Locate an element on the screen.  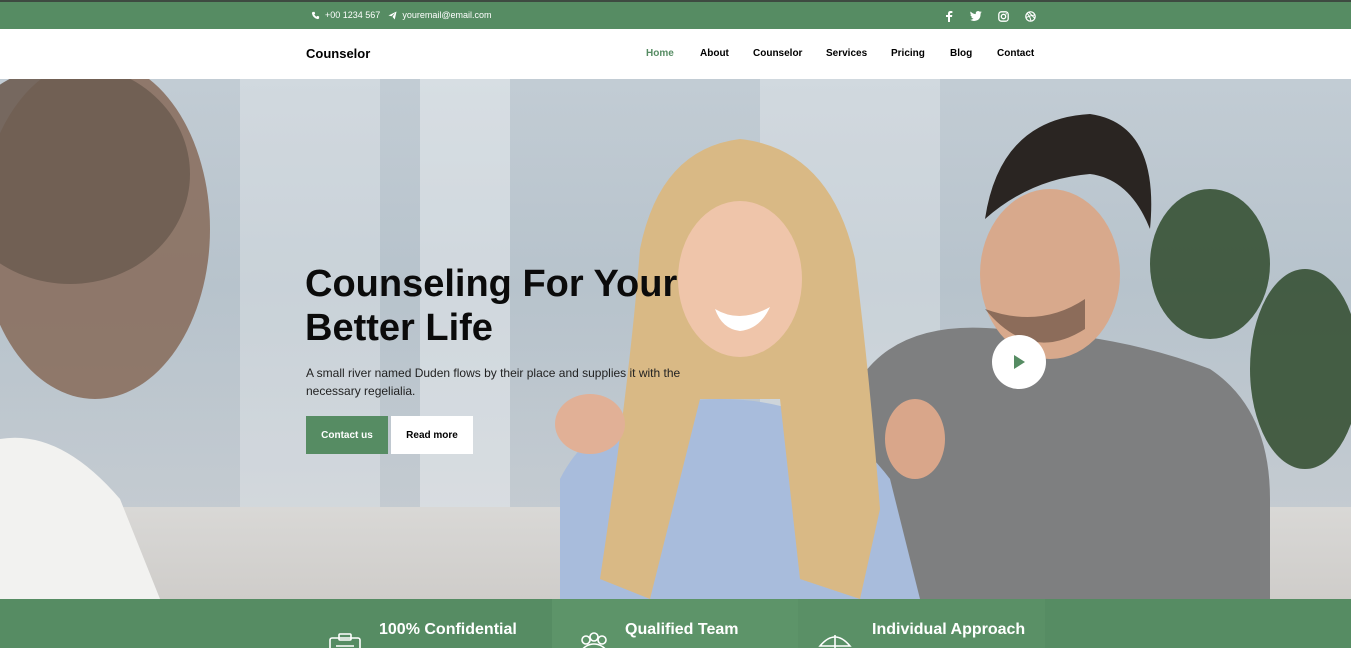
team-icon is located at coordinates (594, 640).